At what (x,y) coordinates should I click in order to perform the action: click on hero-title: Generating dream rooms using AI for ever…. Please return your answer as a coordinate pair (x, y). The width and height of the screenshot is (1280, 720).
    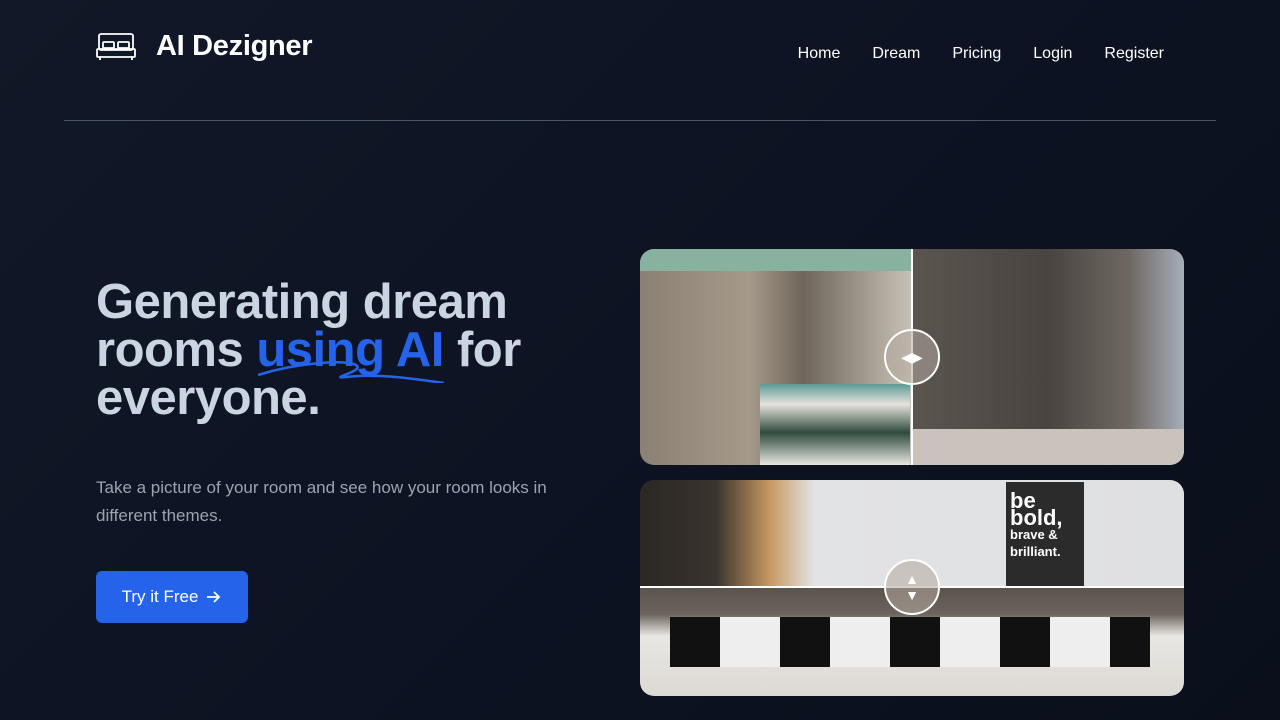
    Looking at the image, I should click on (346, 350).